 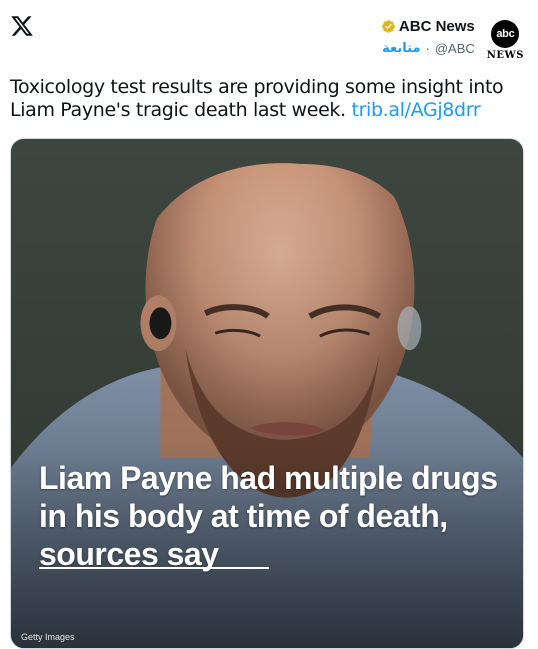 I want to click on tweet-link: trib.al/AGj8drr, so click(x=415, y=110).